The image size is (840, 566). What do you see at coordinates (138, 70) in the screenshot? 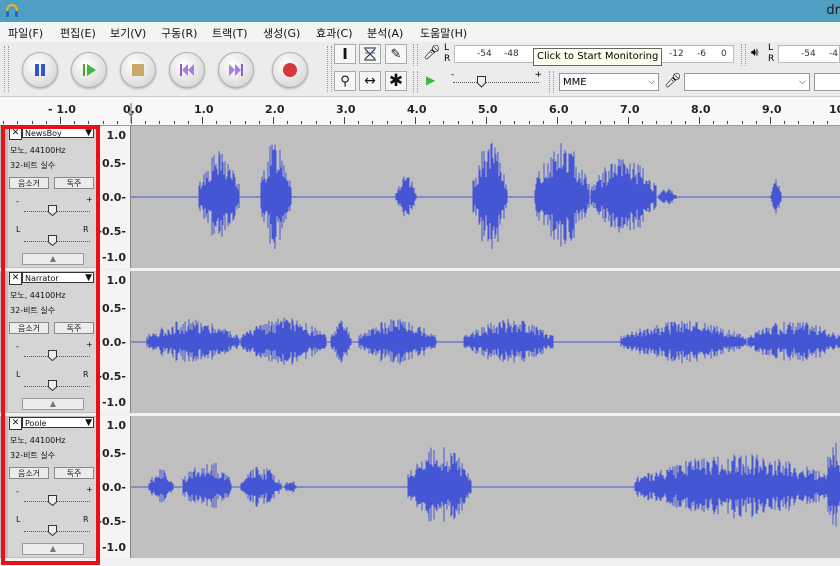
I see `stop-button` at bounding box center [138, 70].